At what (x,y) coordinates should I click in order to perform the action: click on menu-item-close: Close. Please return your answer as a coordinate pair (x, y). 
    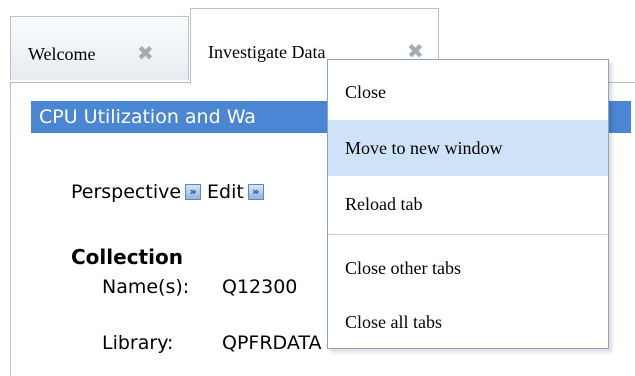
    Looking at the image, I should click on (468, 92).